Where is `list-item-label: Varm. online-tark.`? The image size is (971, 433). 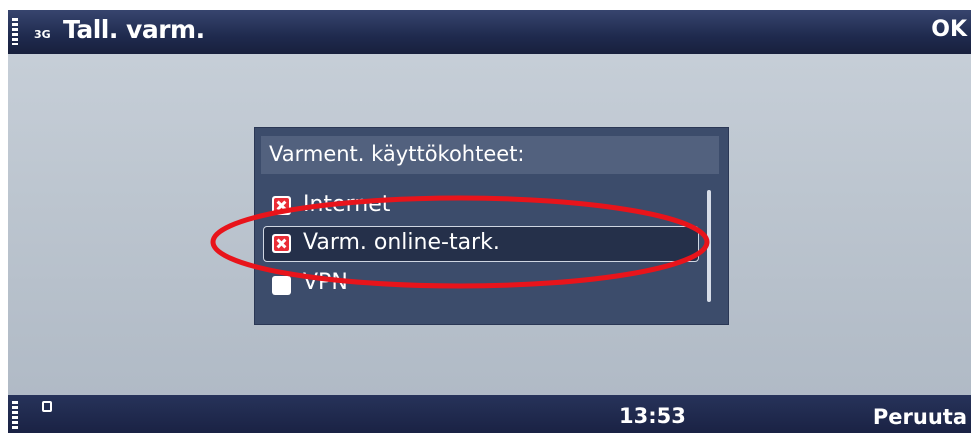
list-item-label: Varm. online-tark. is located at coordinates (401, 242).